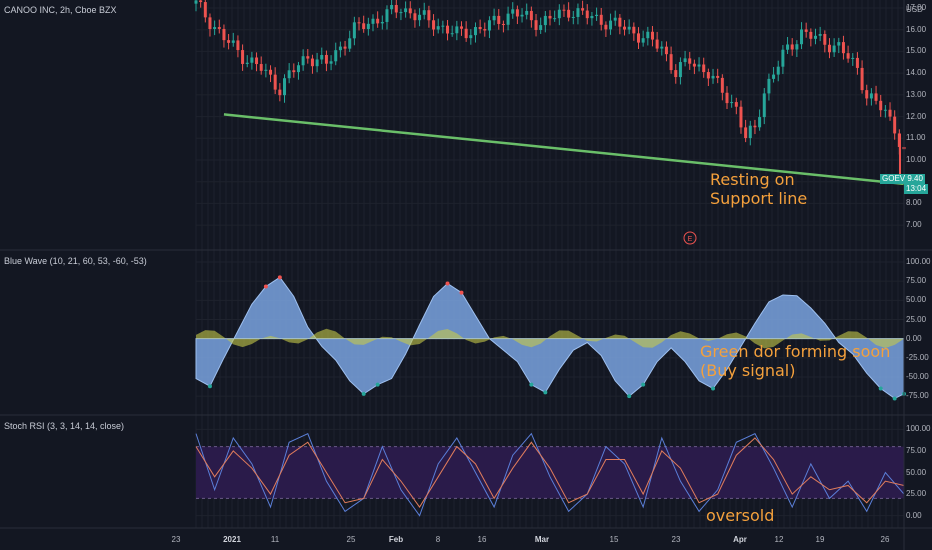 This screenshot has width=932, height=550. I want to click on price-badge-countdown: 13:04, so click(916, 189).